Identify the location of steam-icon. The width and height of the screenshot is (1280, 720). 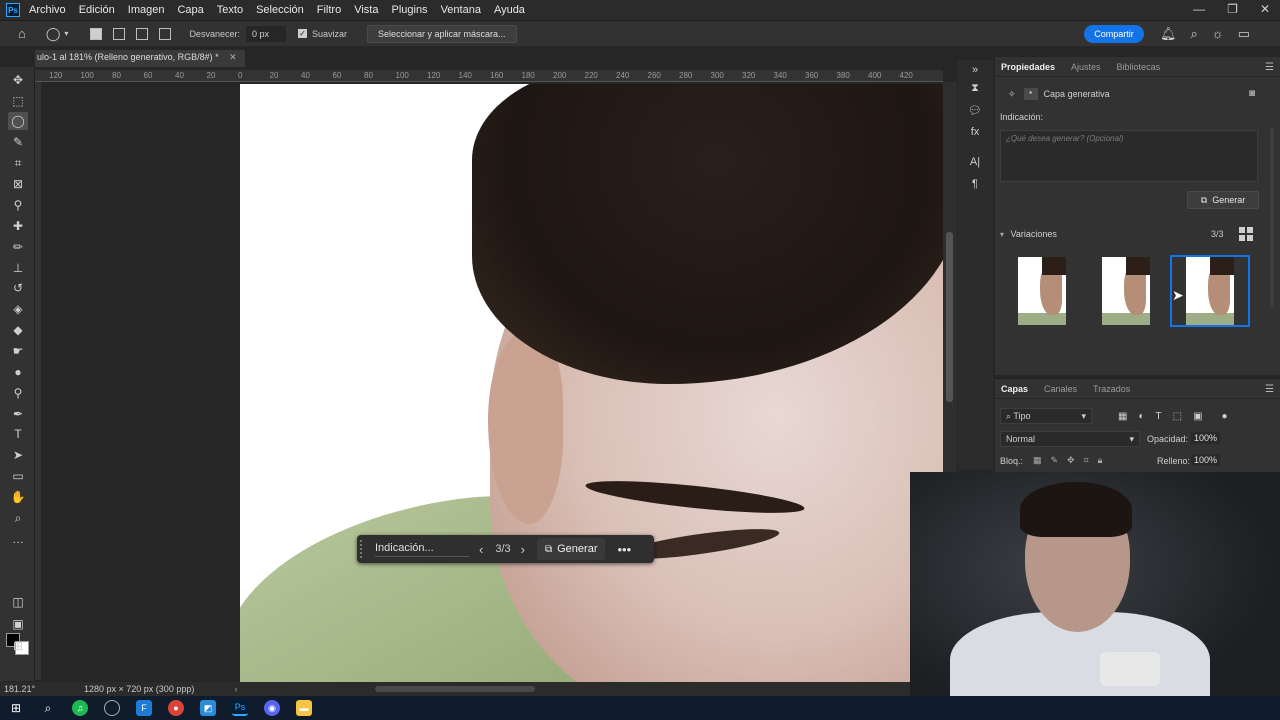
(112, 708).